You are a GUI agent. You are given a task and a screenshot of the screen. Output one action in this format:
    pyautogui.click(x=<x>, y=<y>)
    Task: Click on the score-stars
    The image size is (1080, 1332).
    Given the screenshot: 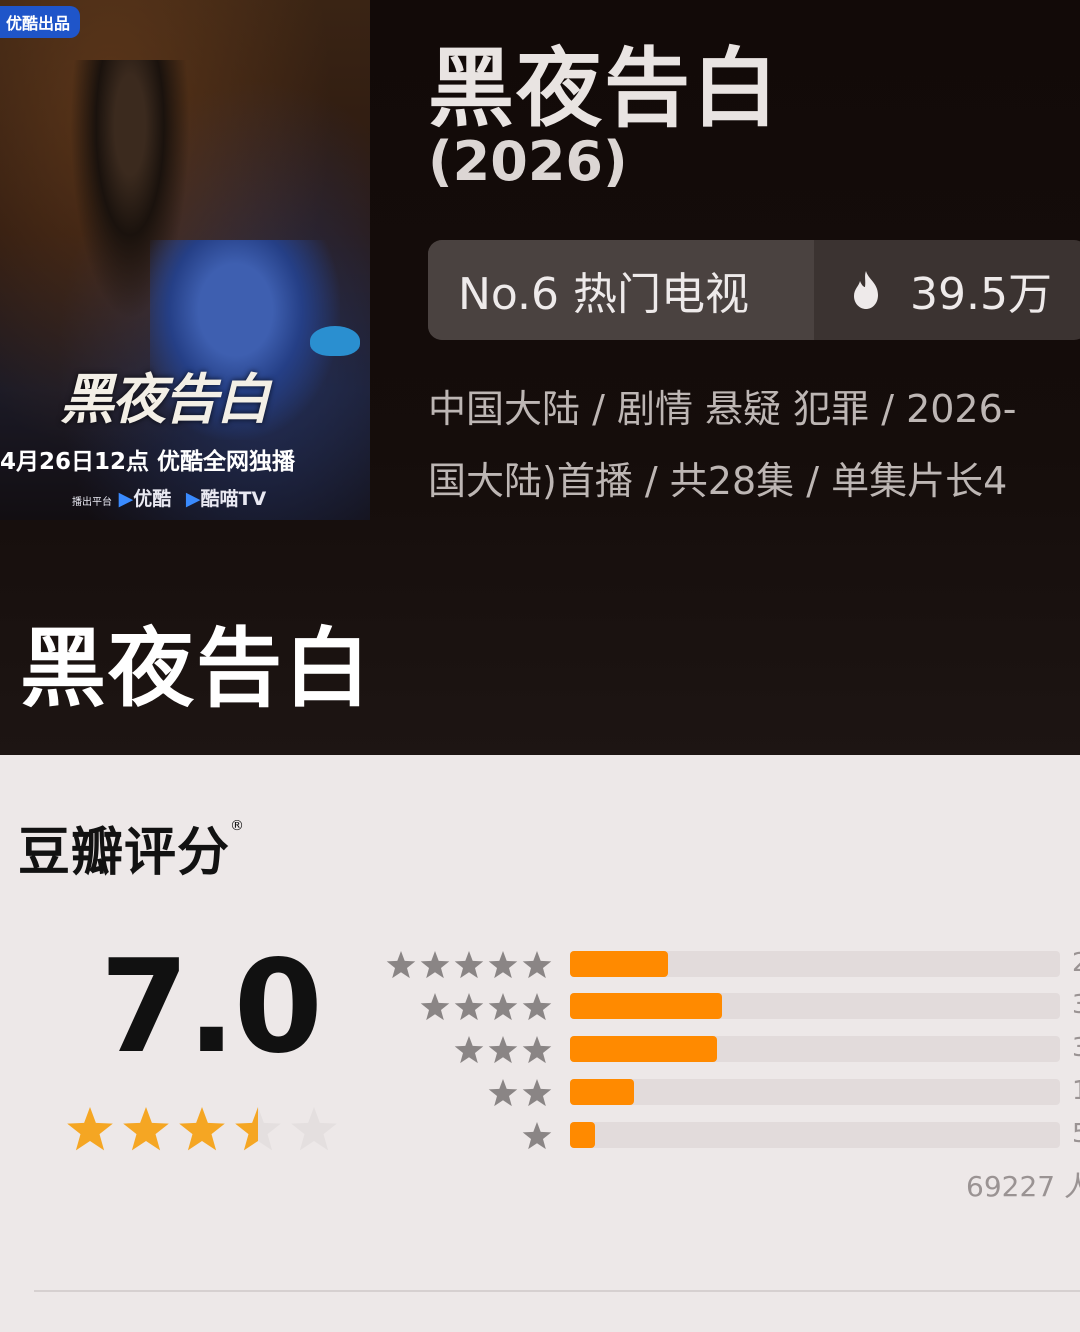 What is the action you would take?
    pyautogui.click(x=202, y=1129)
    